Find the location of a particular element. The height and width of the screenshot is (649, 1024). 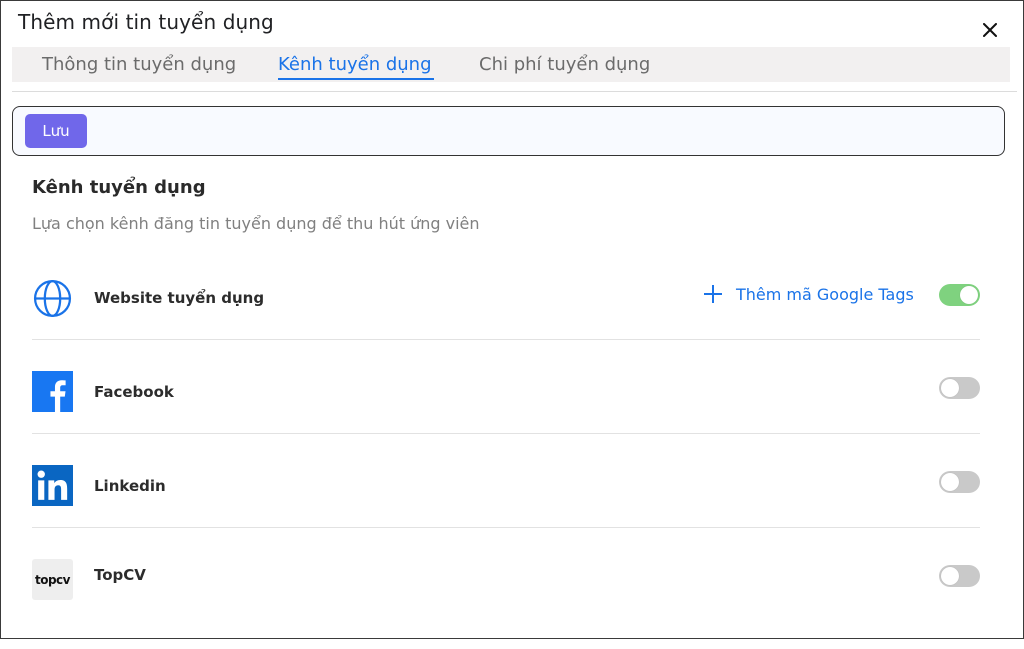

topcv-logo-text: topcv is located at coordinates (52, 579).